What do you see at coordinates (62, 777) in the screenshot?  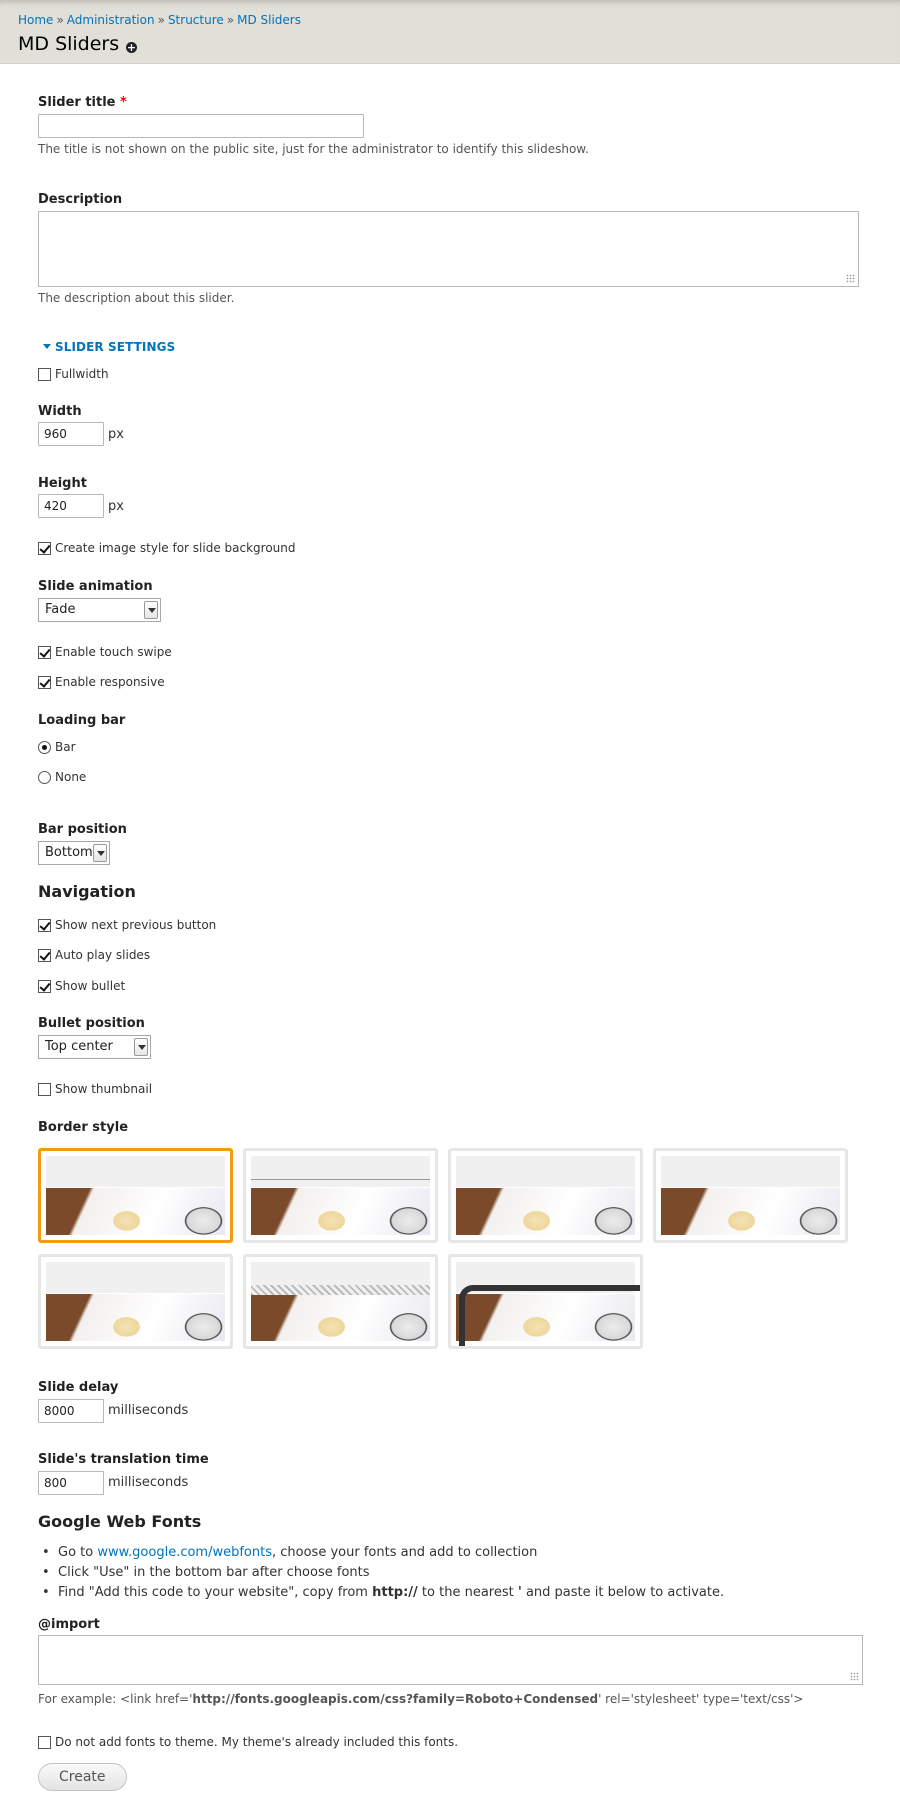 I see `loading-bar-option-none: None` at bounding box center [62, 777].